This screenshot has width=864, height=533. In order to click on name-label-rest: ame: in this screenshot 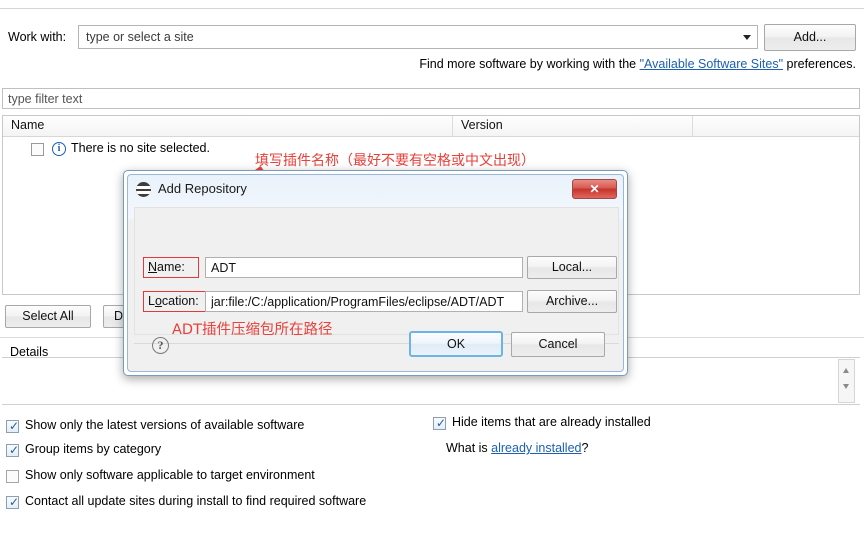, I will do `click(171, 267)`.